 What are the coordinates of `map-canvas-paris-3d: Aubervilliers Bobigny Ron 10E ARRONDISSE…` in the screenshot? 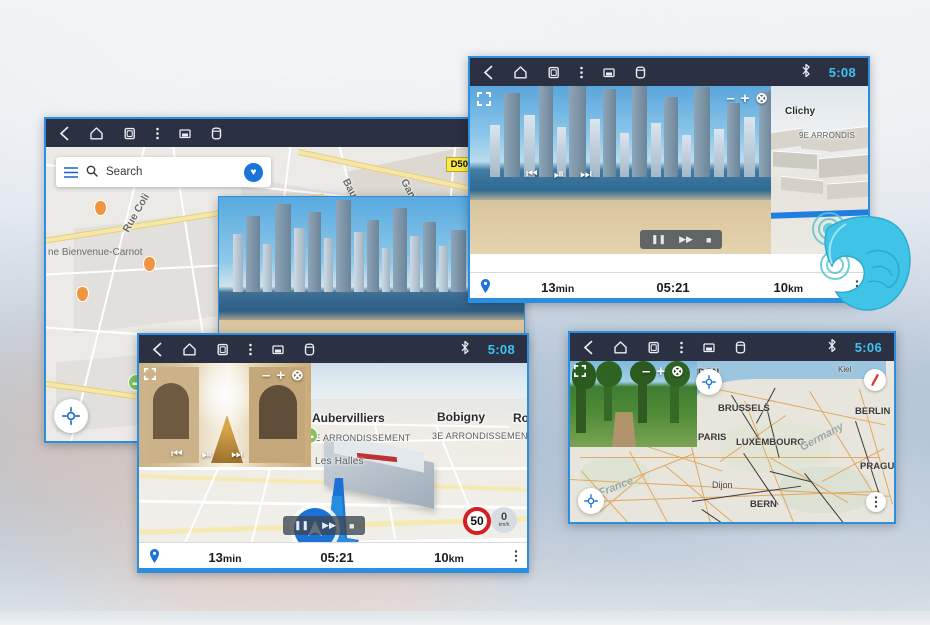 It's located at (333, 467).